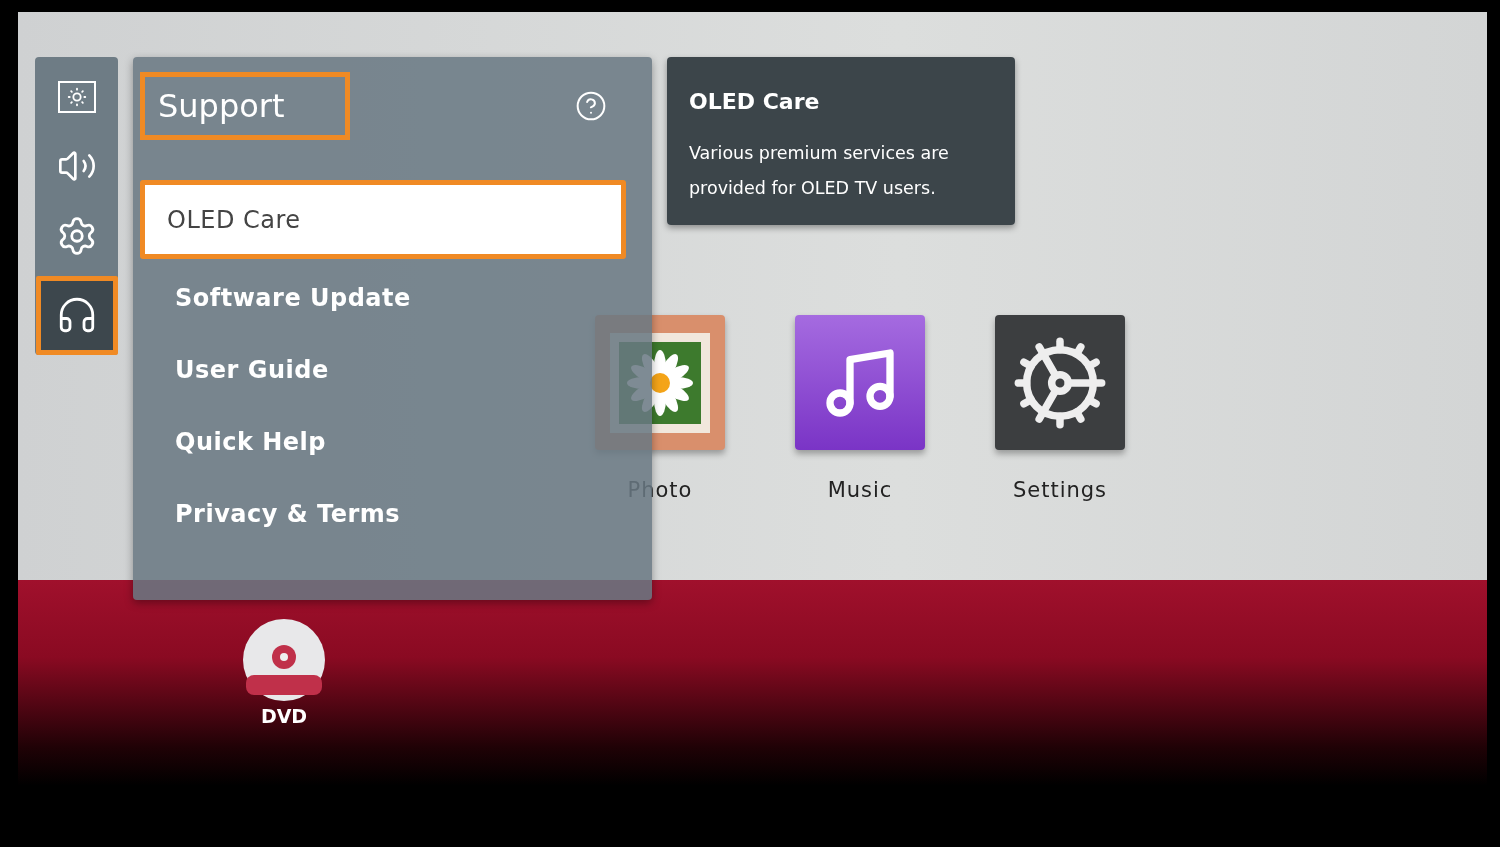  What do you see at coordinates (383, 219) in the screenshot?
I see `menu-item: OLED Care` at bounding box center [383, 219].